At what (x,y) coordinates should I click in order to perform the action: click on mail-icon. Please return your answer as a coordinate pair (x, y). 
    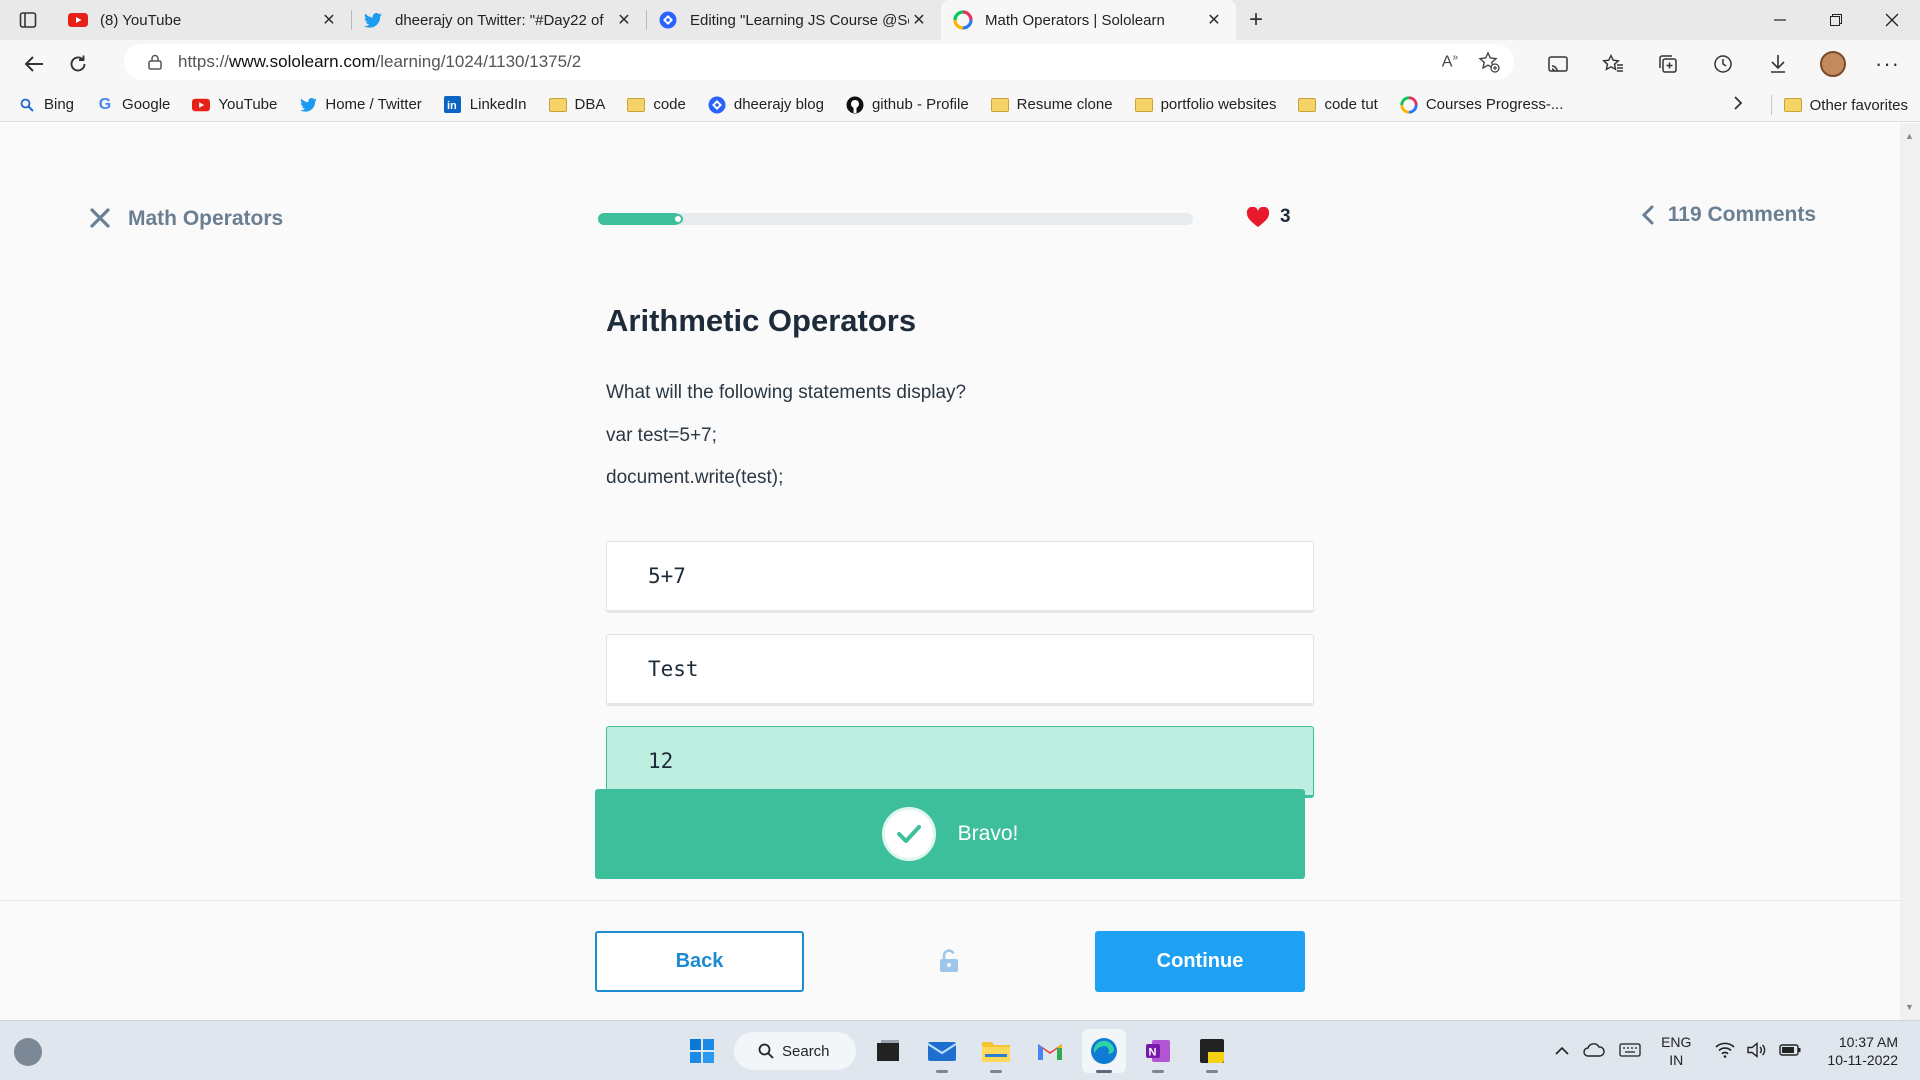
    Looking at the image, I should click on (942, 1051).